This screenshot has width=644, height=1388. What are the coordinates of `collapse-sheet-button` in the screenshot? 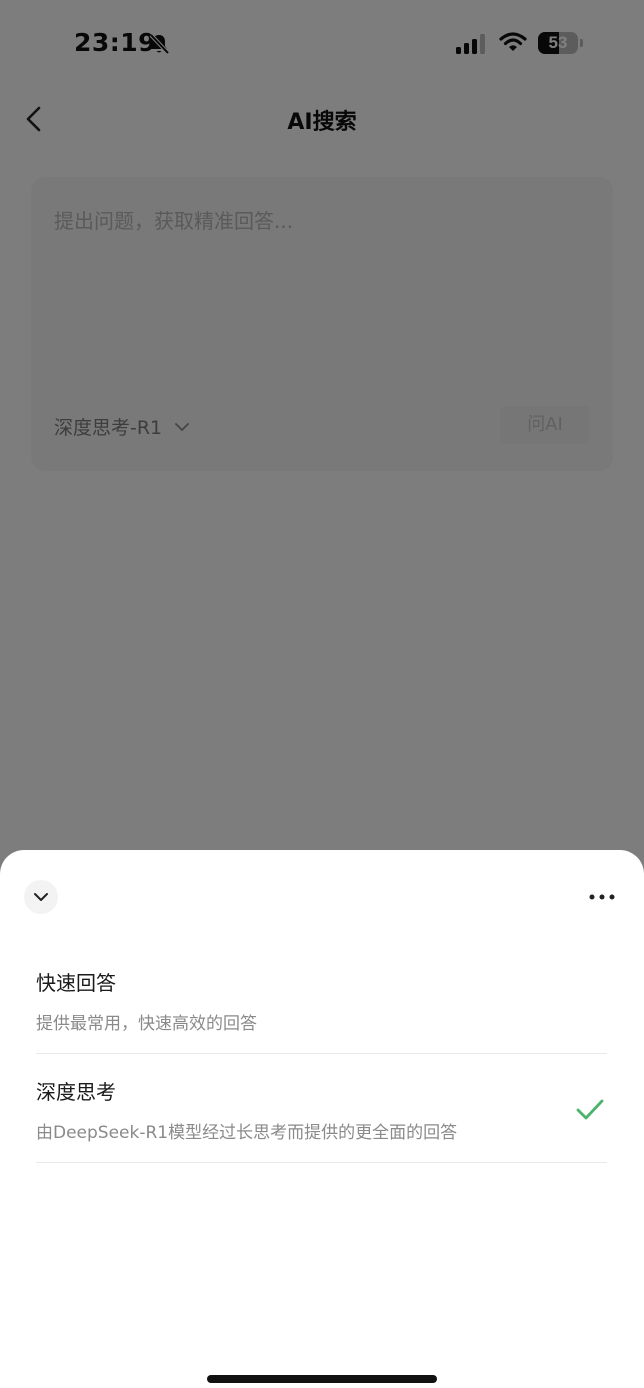 It's located at (41, 897).